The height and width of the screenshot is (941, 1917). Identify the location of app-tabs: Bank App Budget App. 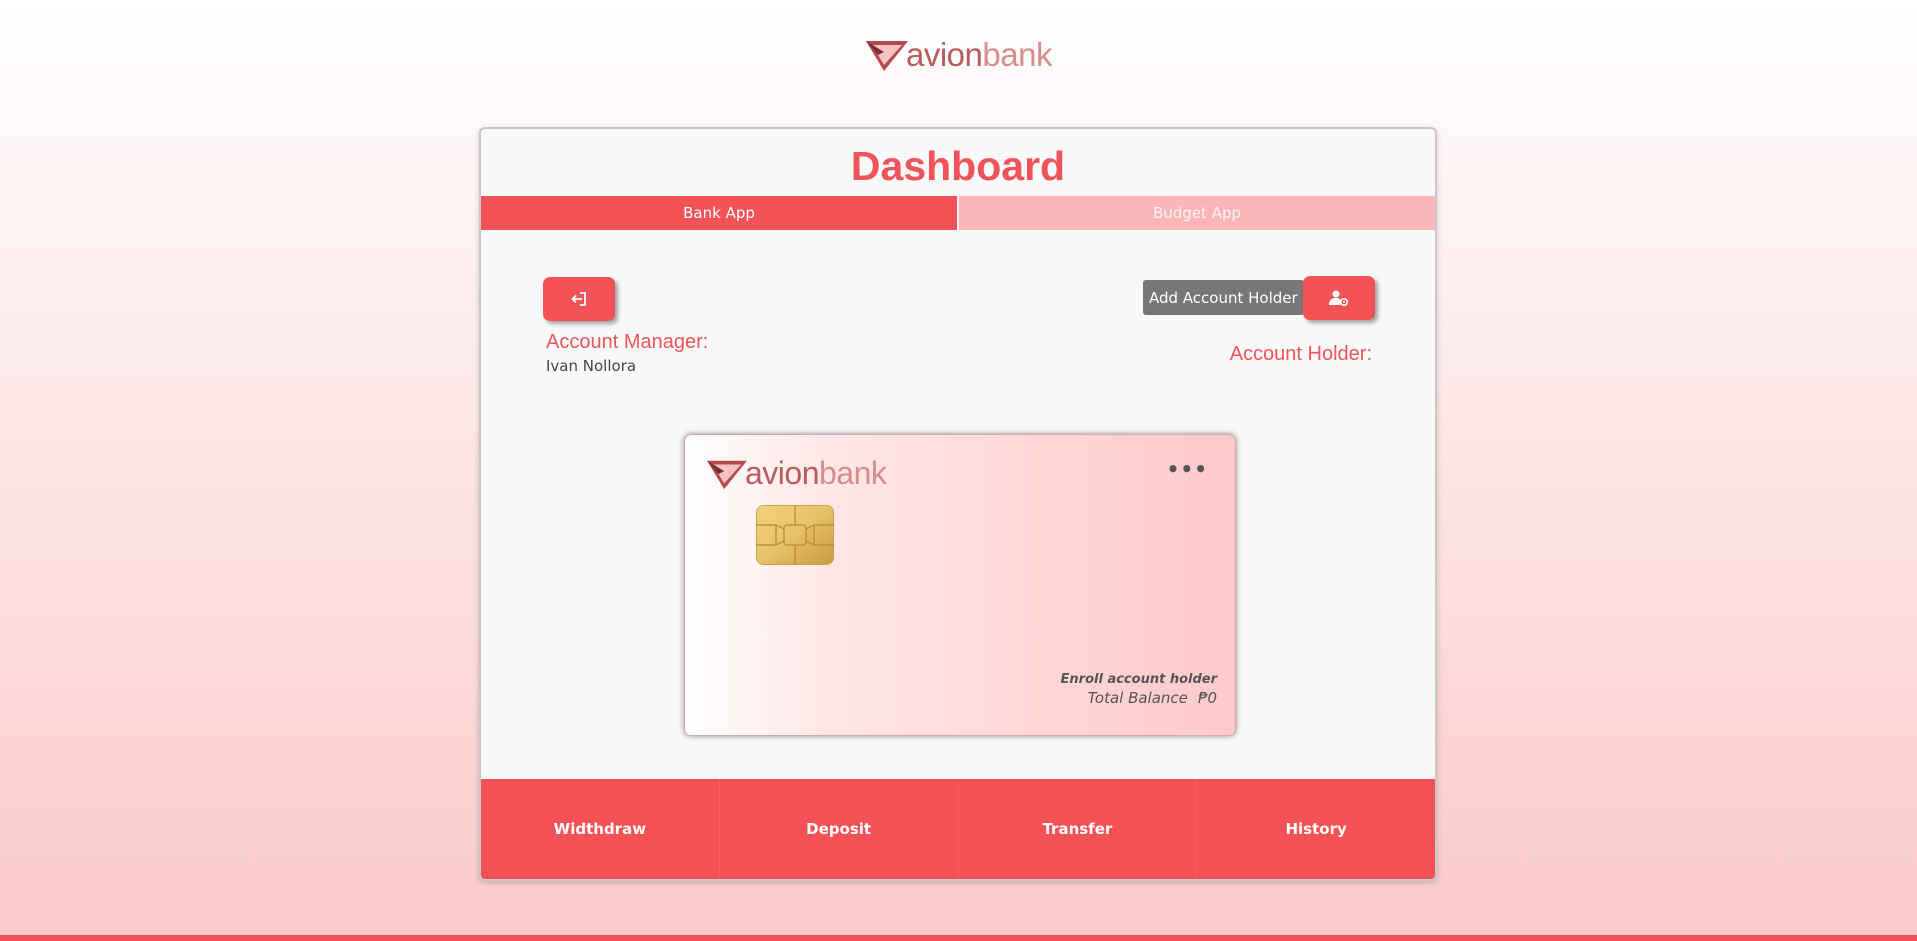
(958, 213).